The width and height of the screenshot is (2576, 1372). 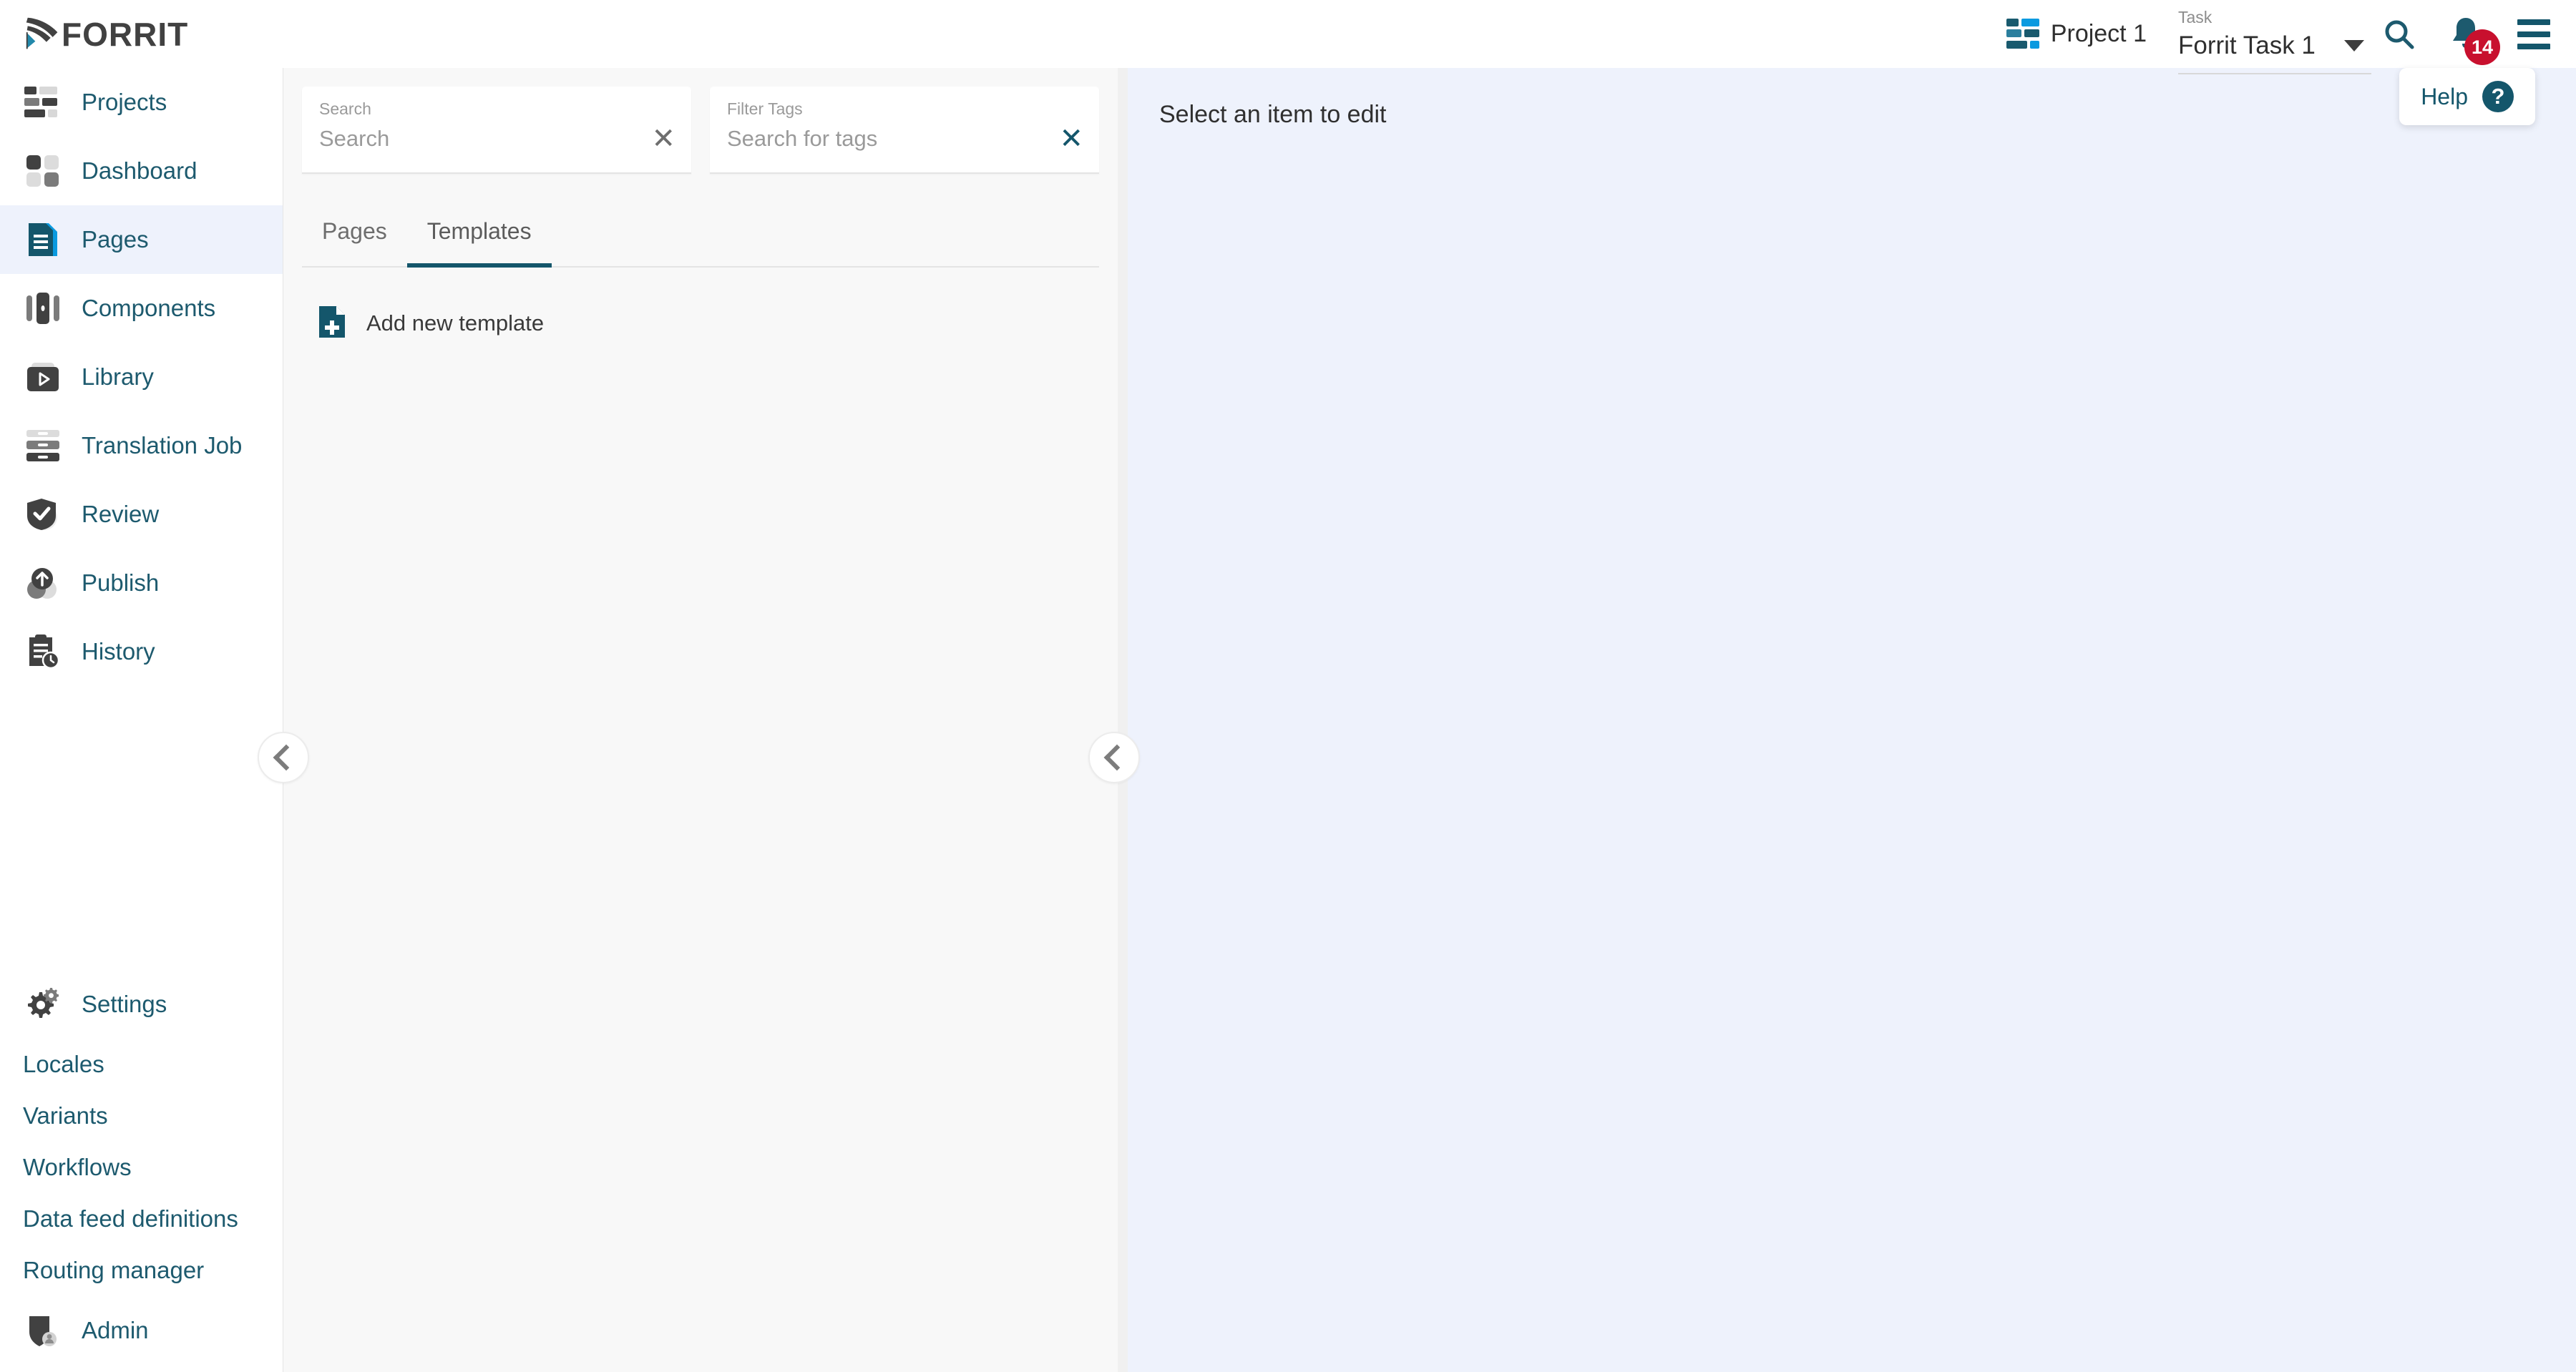 What do you see at coordinates (700, 324) in the screenshot?
I see `add-new-template-button: Add new template` at bounding box center [700, 324].